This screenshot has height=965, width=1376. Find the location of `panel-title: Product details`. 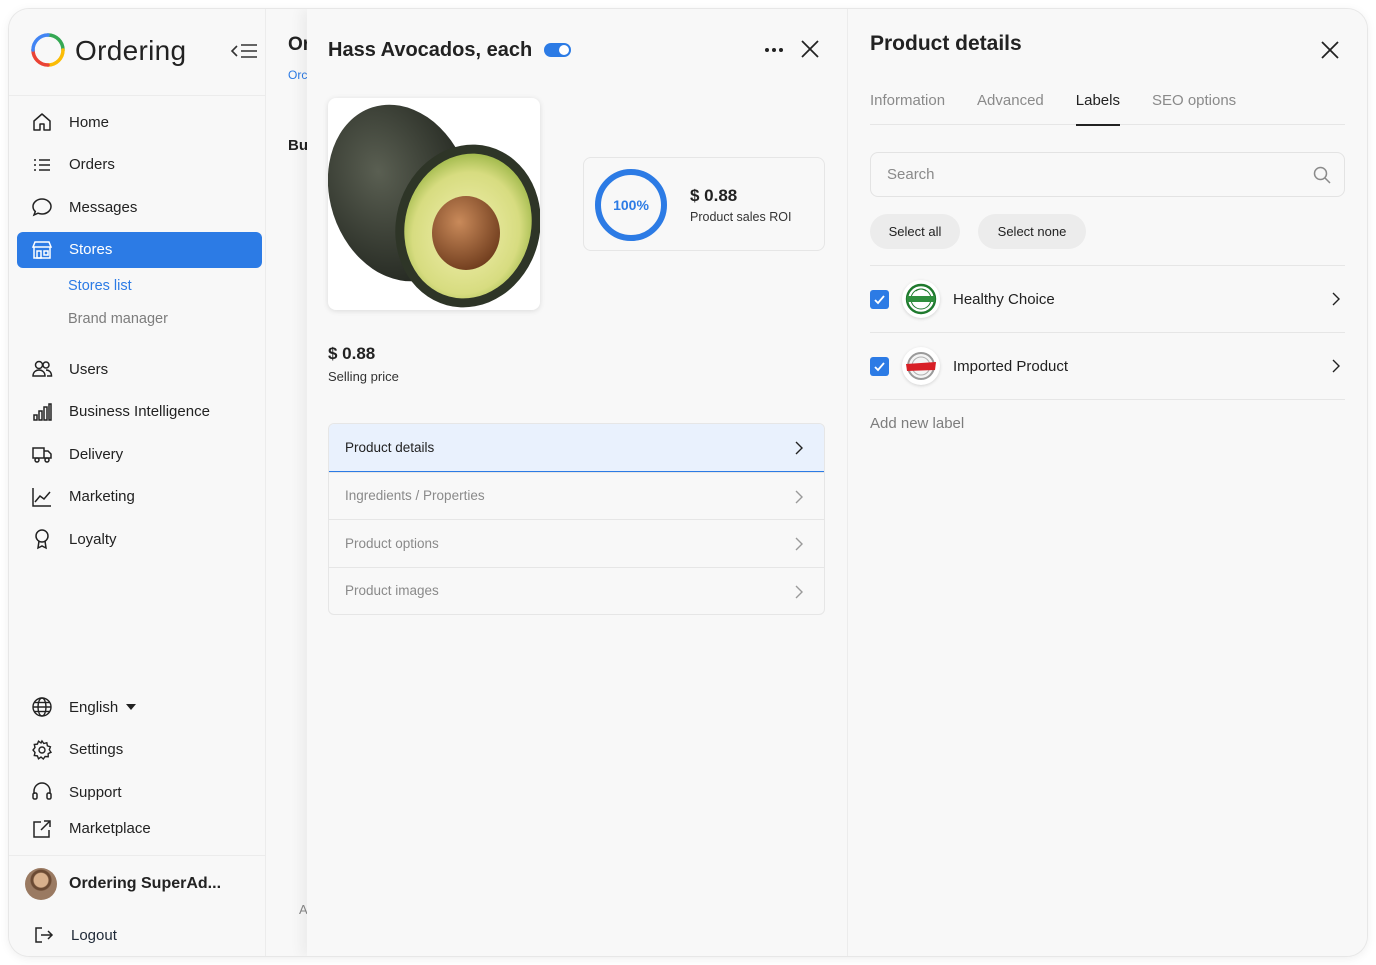

panel-title: Product details is located at coordinates (946, 43).